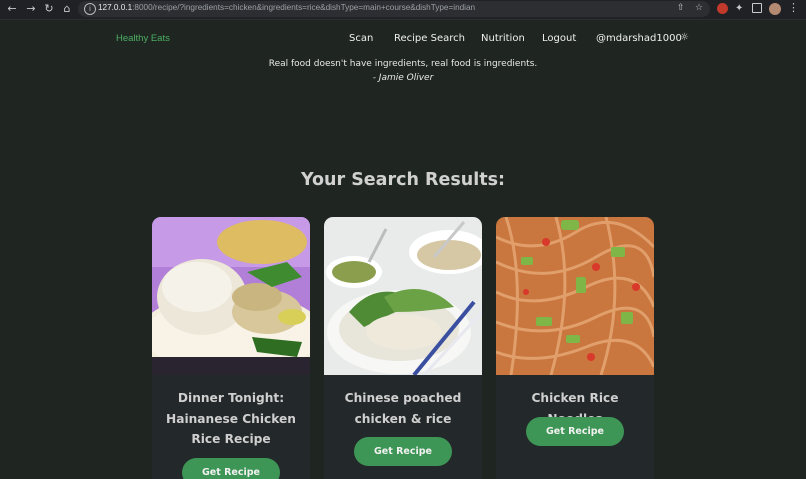 The width and height of the screenshot is (806, 479). What do you see at coordinates (639, 38) in the screenshot?
I see `nav-user: @mdarshad1000` at bounding box center [639, 38].